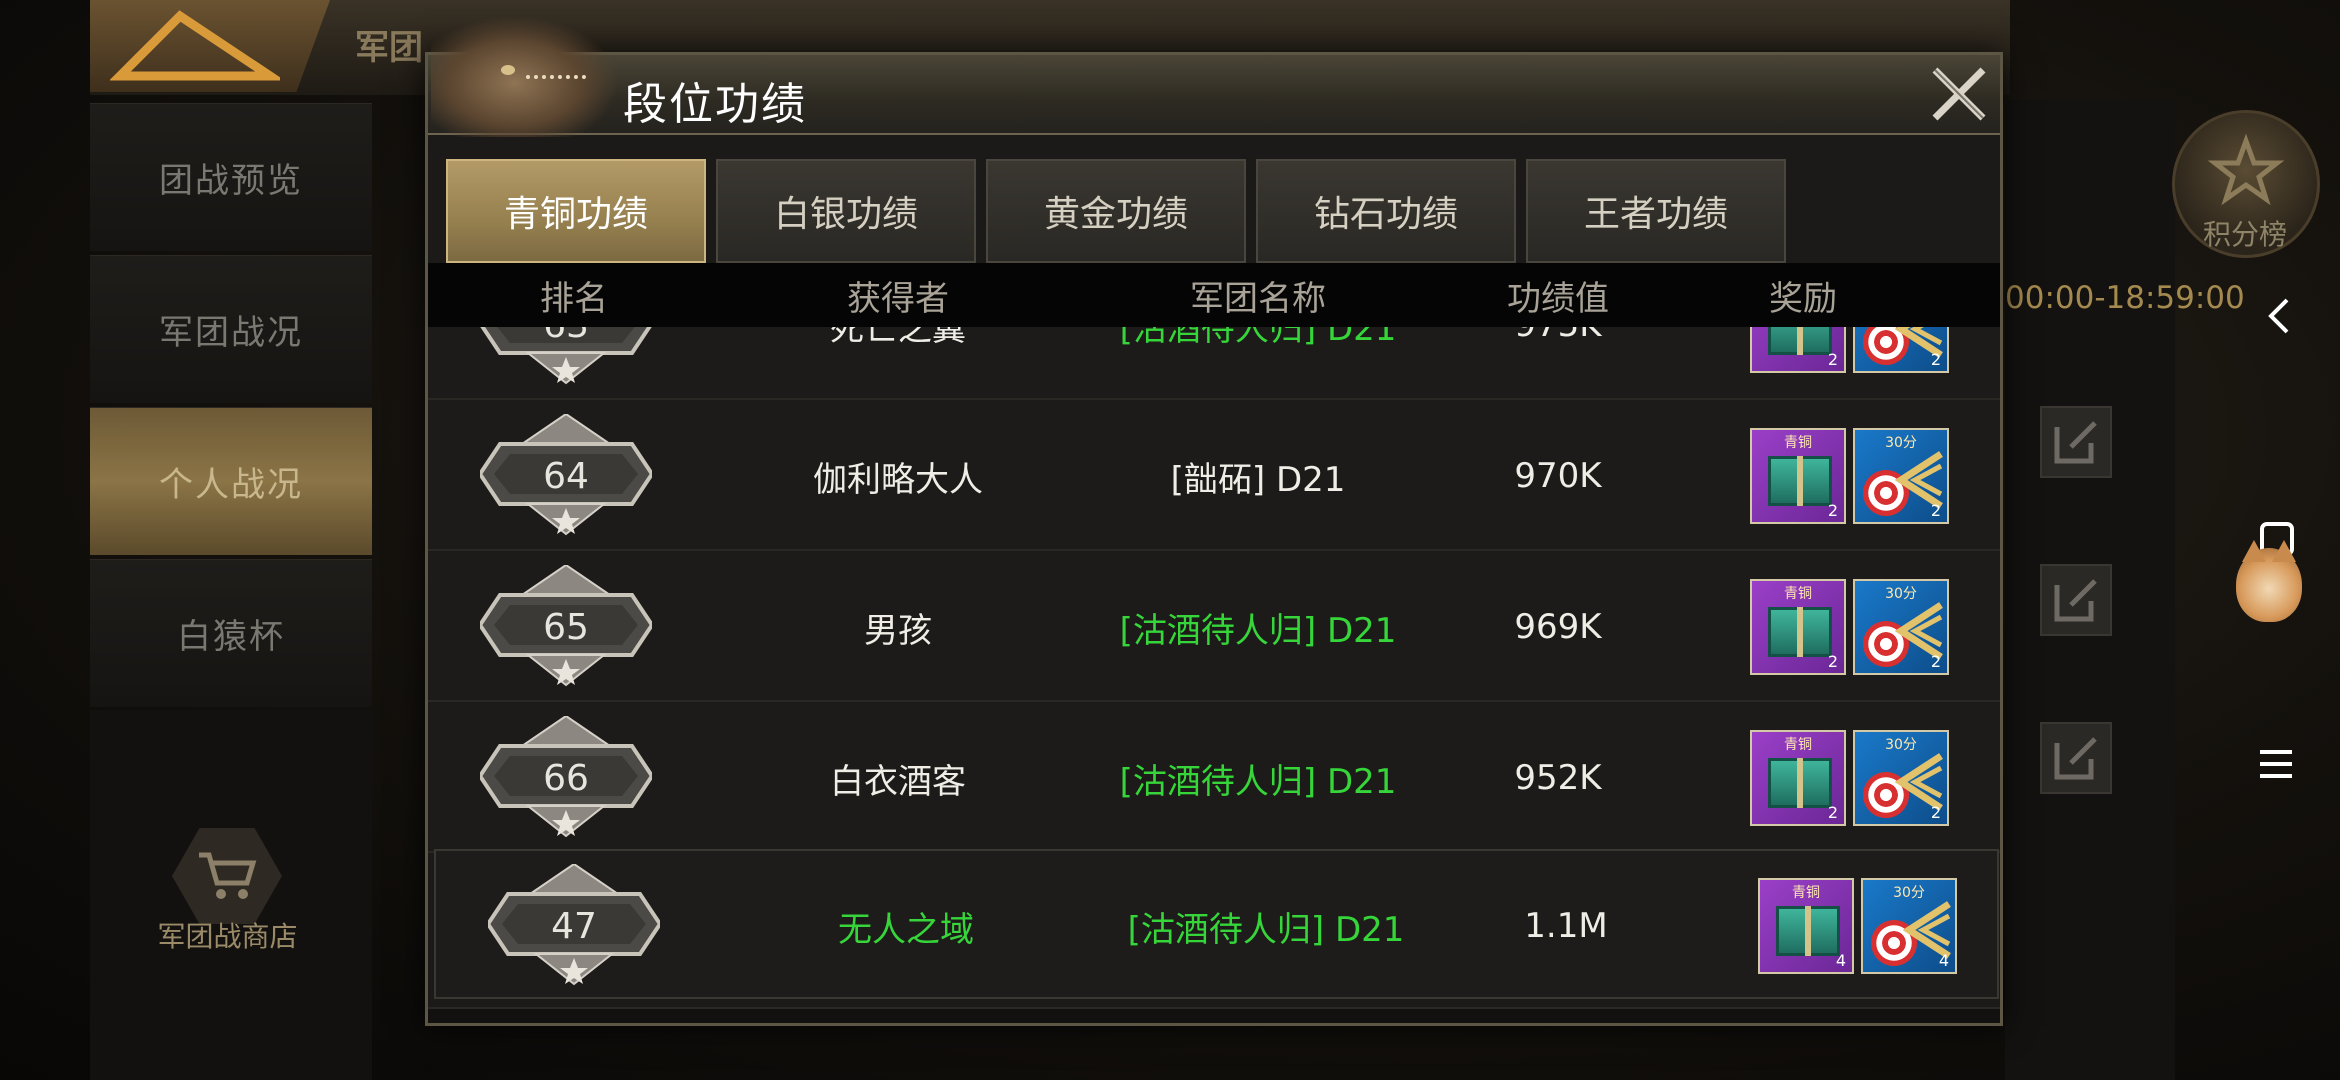 This screenshot has width=2340, height=1080. I want to click on modal-bottom-edge, so click(1214, 1015).